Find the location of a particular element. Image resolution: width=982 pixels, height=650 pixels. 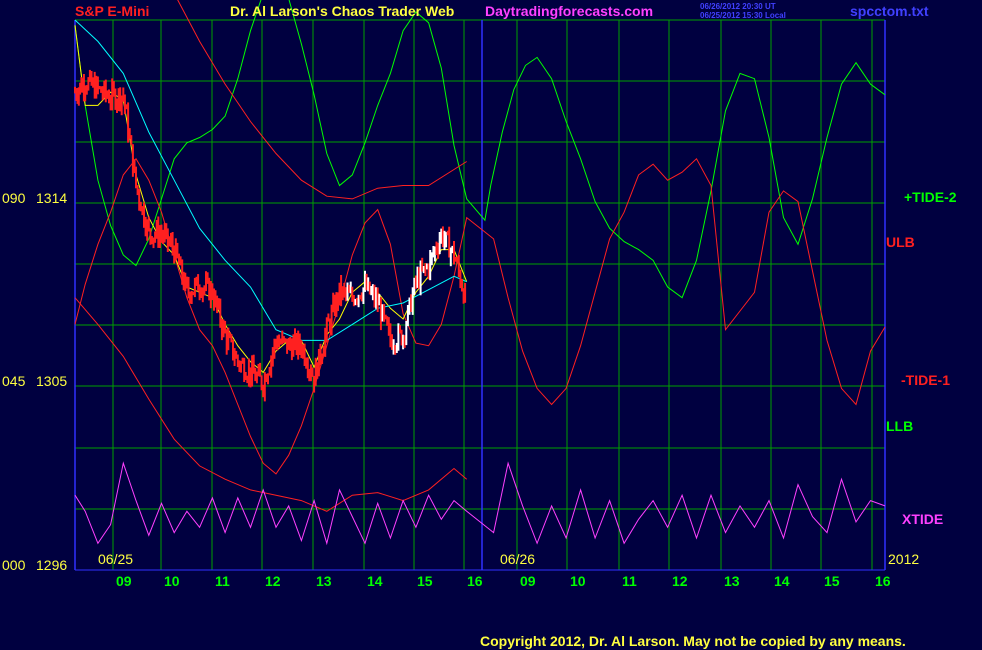

x-tick-5: 14 is located at coordinates (375, 581).